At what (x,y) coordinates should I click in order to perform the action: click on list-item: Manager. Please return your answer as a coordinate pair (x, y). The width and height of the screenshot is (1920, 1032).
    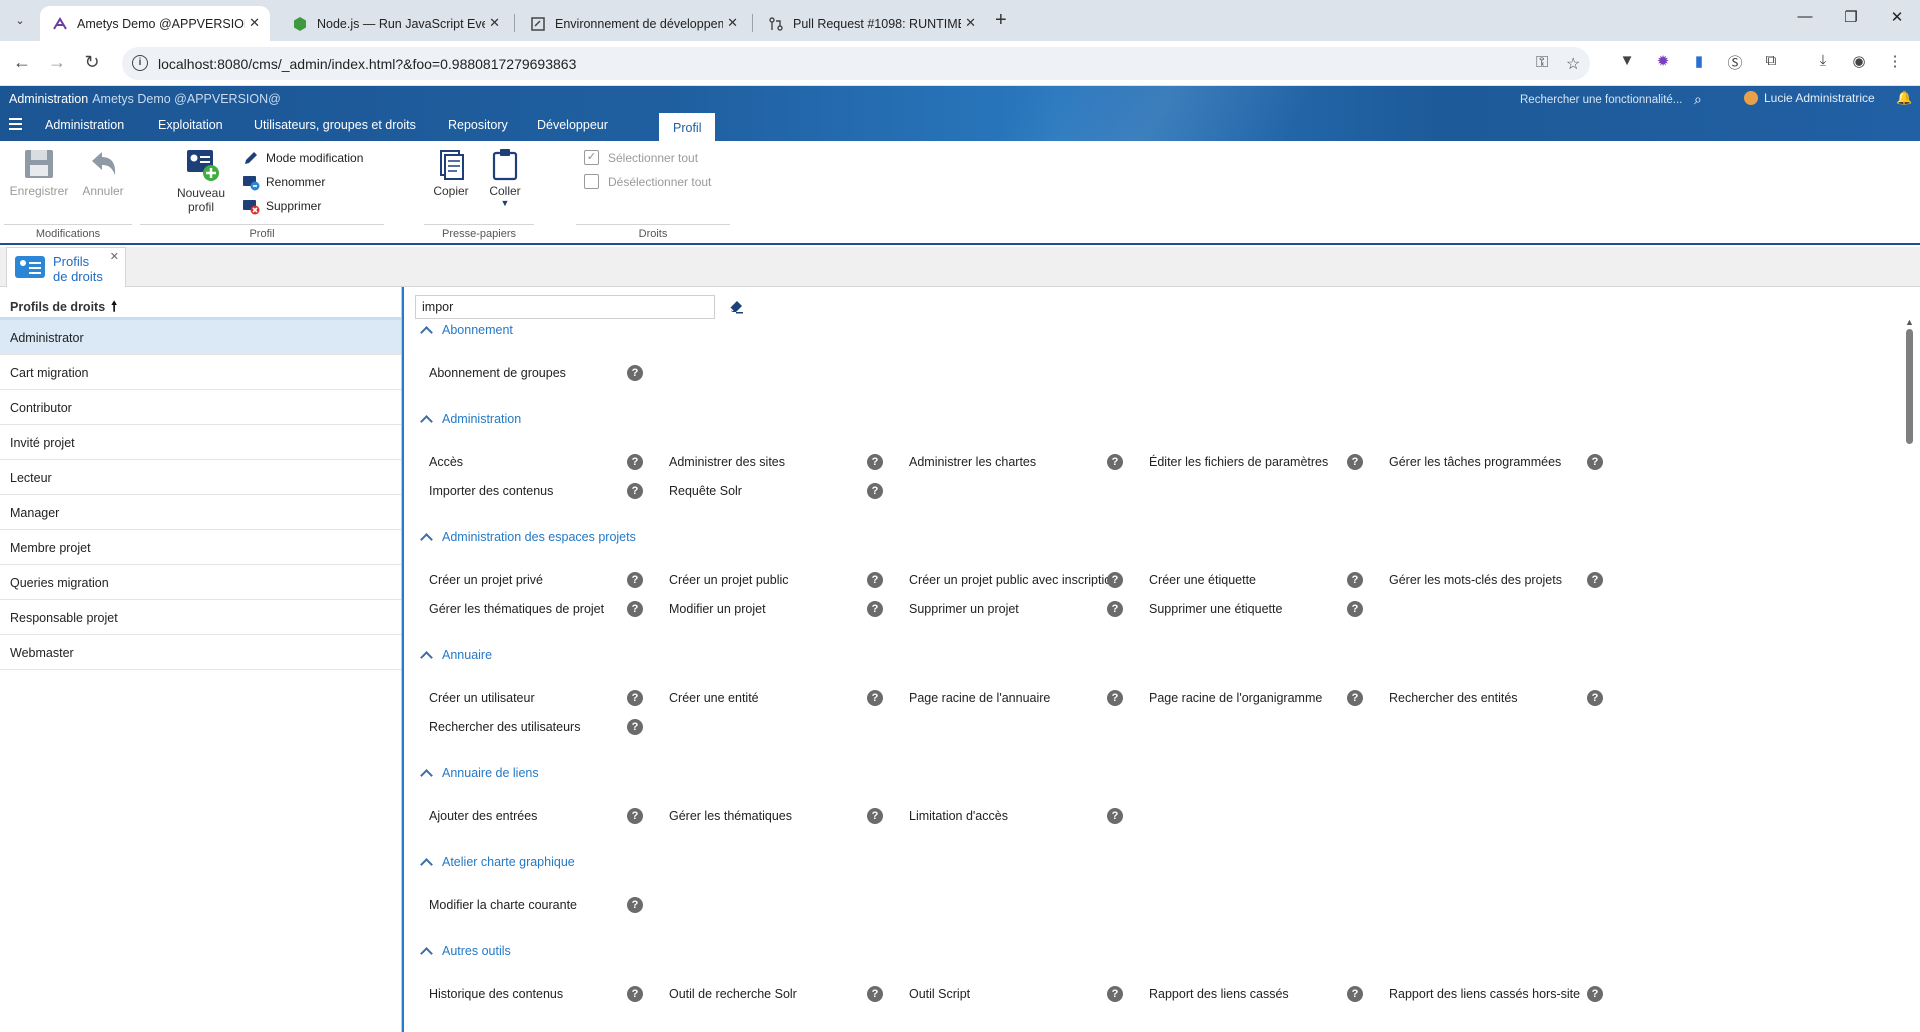
    Looking at the image, I should click on (200, 512).